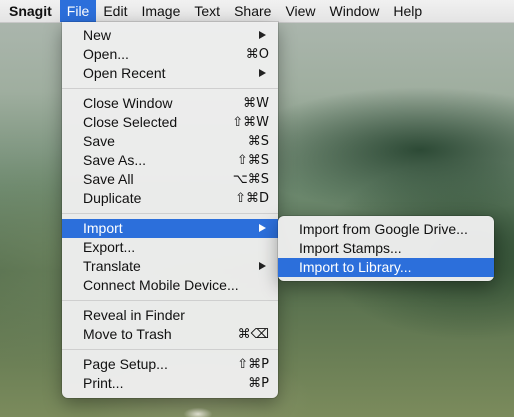 The image size is (514, 417). Describe the element at coordinates (170, 160) in the screenshot. I see `menu-item-save-as: Save As... ⇧⌘S` at that location.